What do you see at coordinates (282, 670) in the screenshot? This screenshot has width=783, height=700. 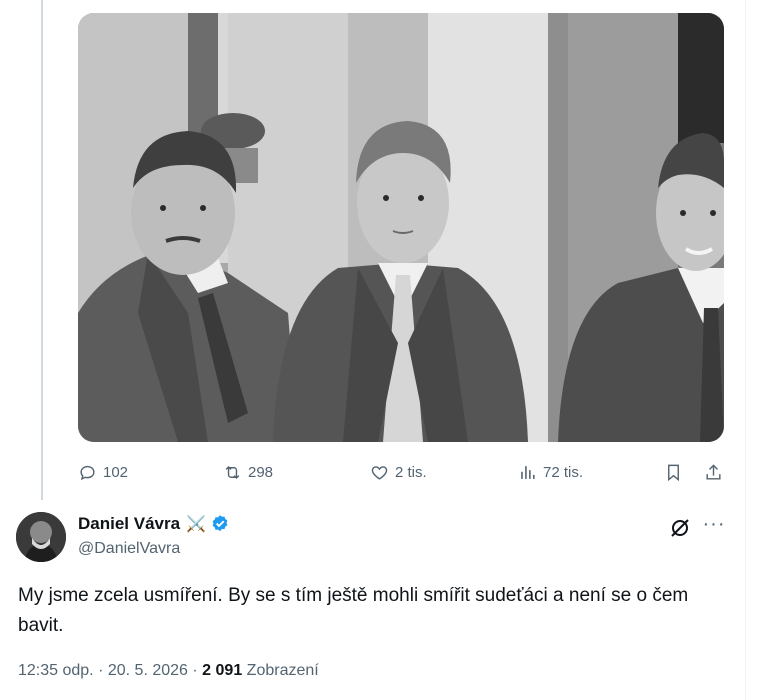 I see `views-label: Zobrazení` at bounding box center [282, 670].